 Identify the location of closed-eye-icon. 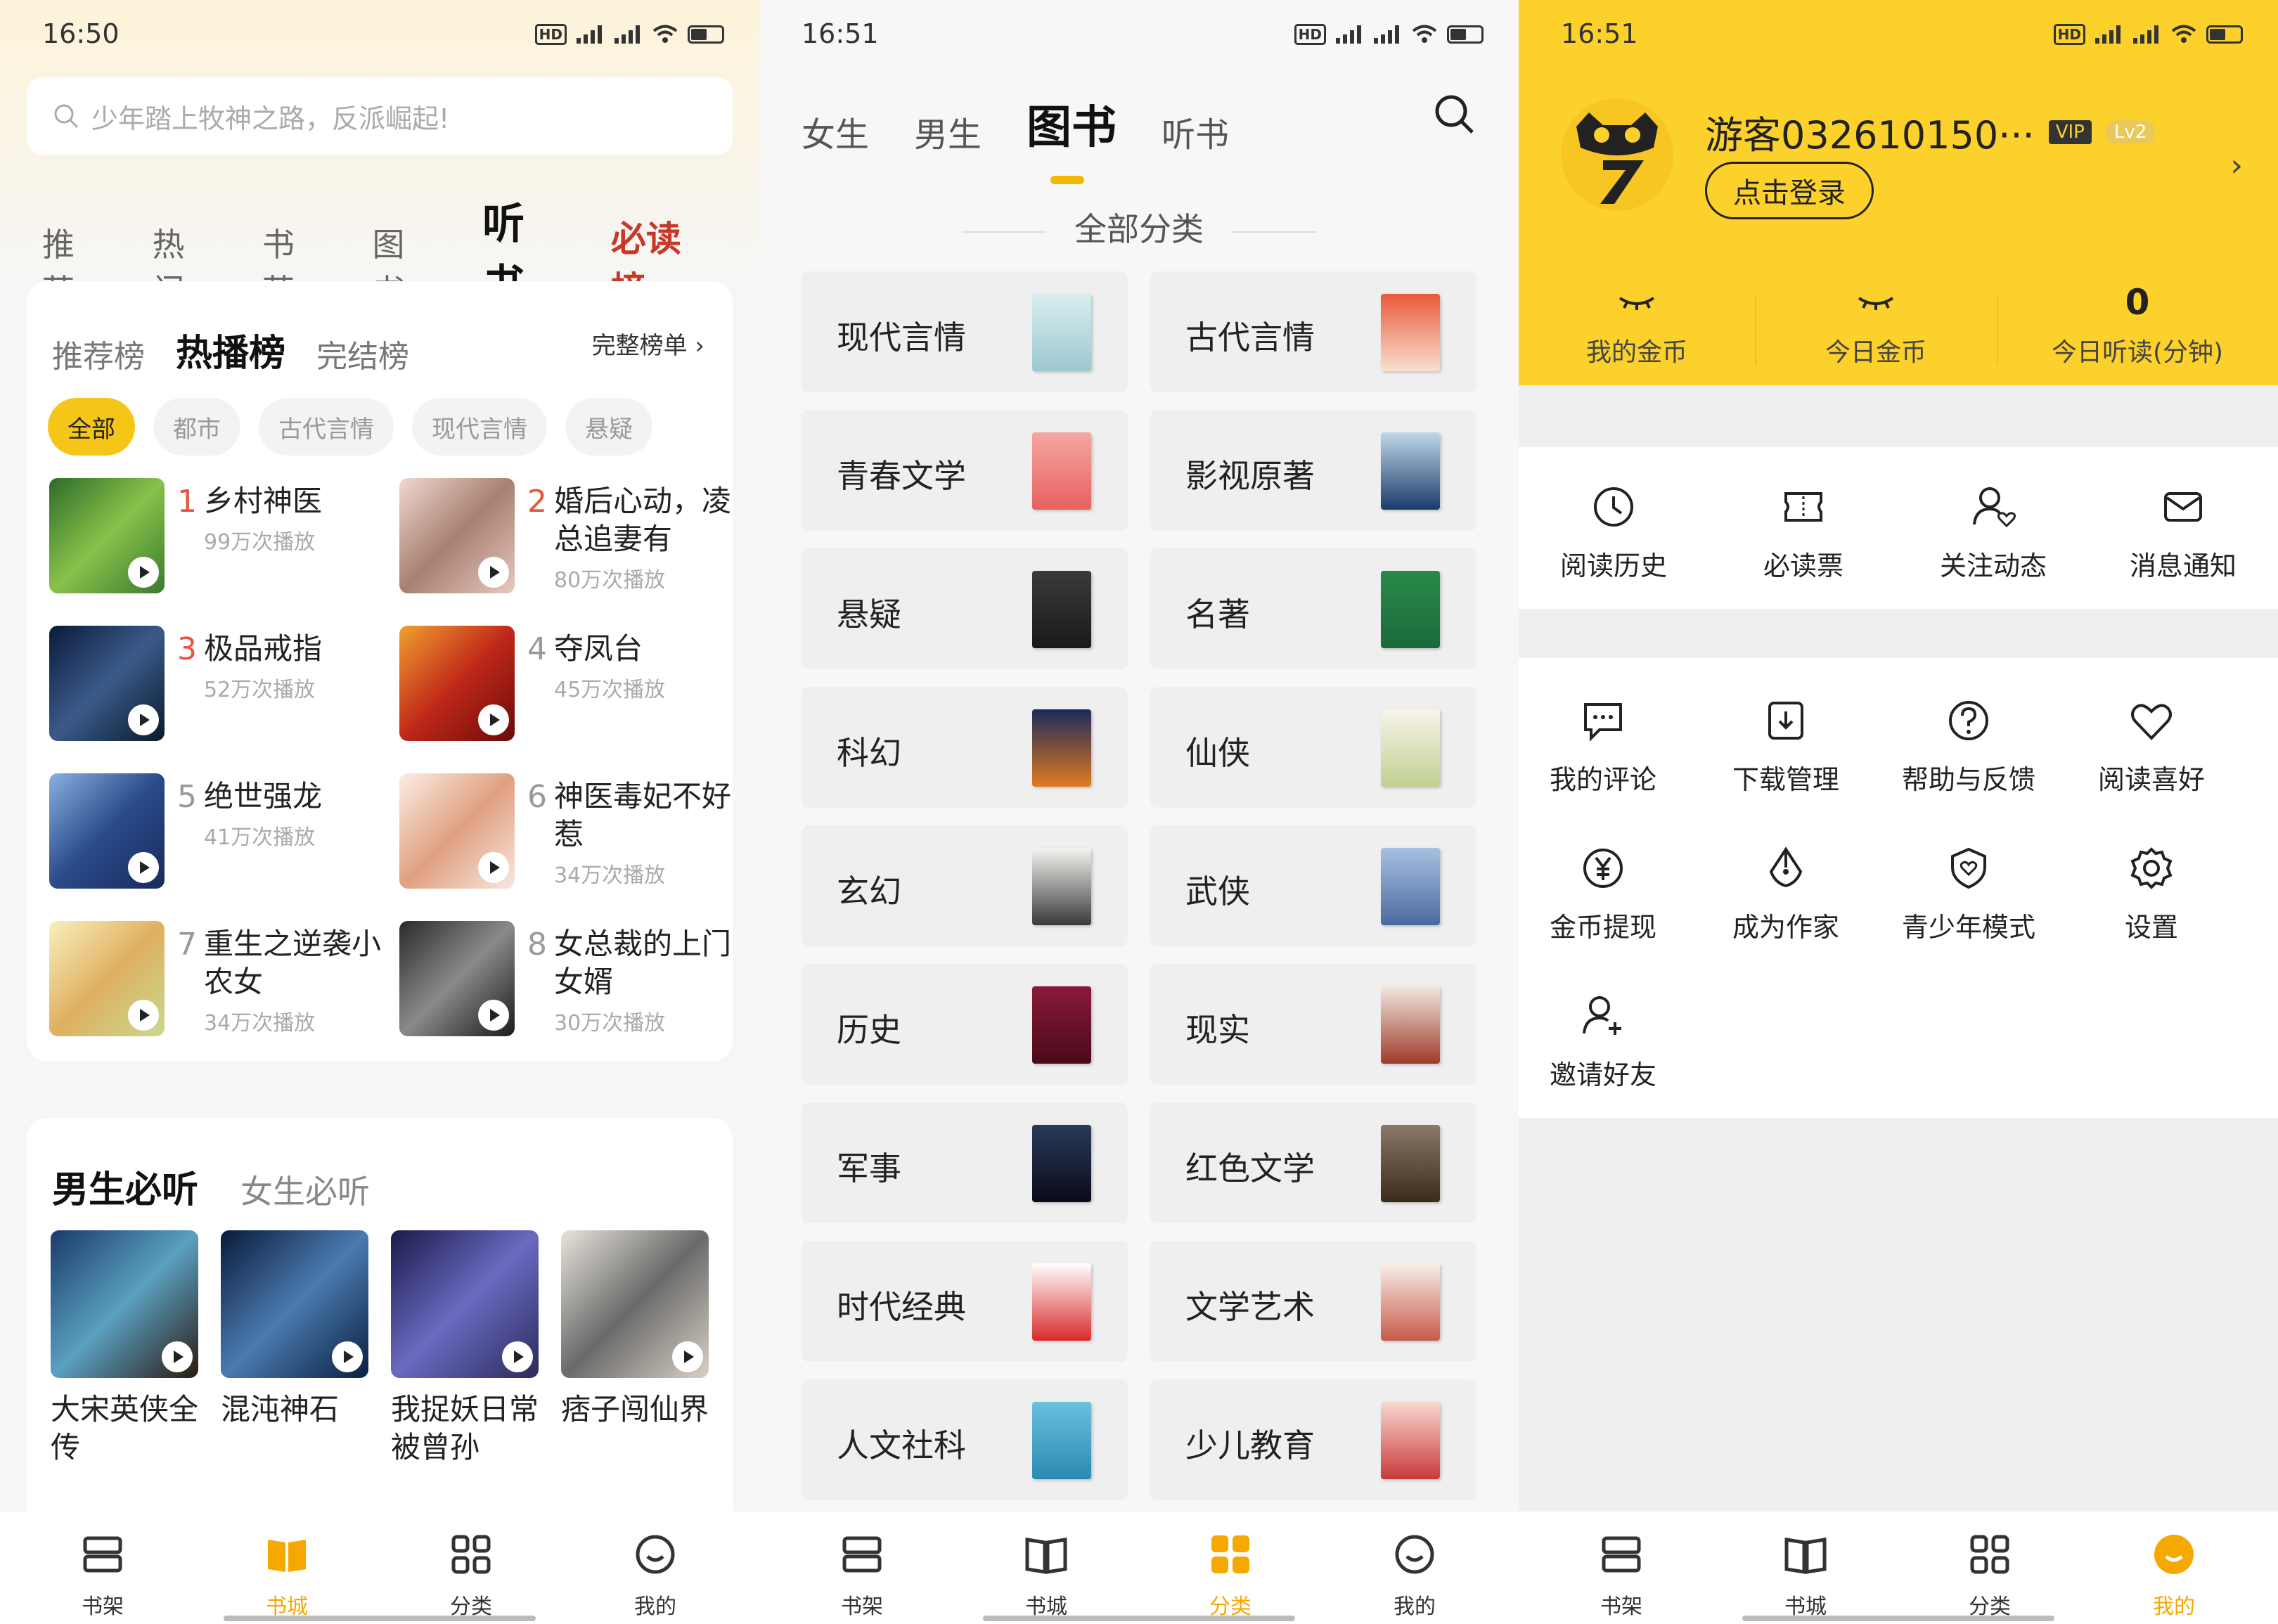
(1637, 302).